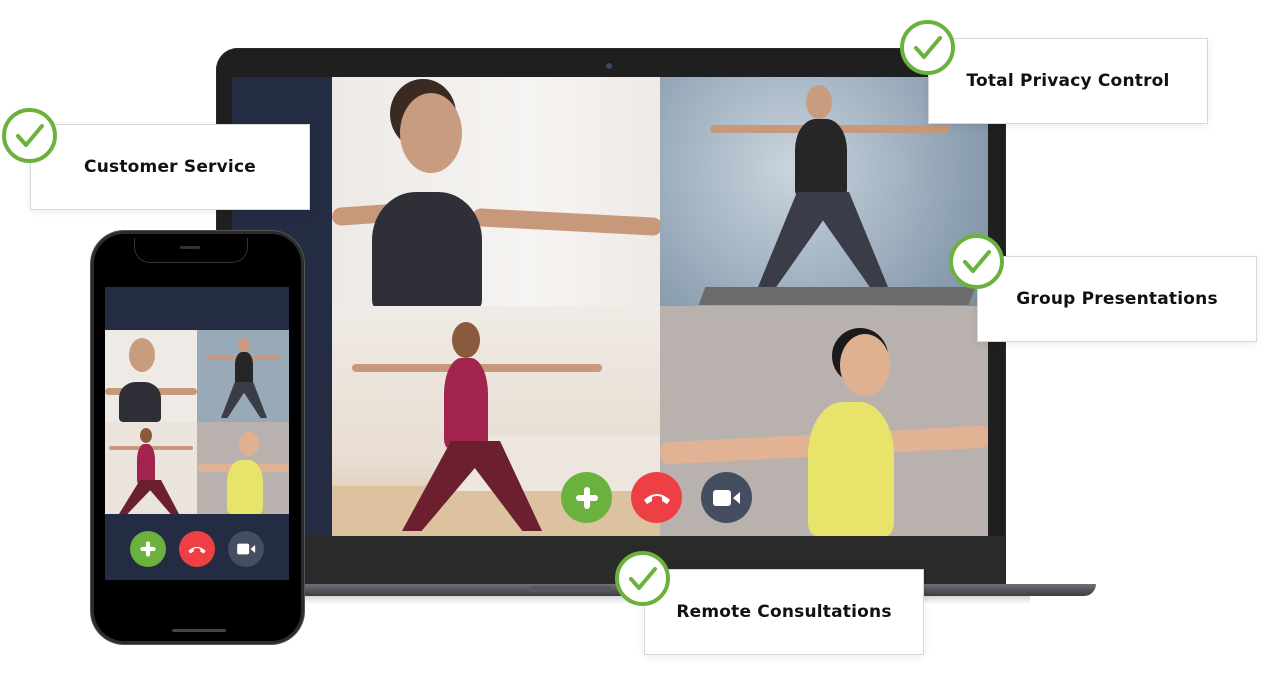  What do you see at coordinates (565, 222) in the screenshot?
I see `participant-arm` at bounding box center [565, 222].